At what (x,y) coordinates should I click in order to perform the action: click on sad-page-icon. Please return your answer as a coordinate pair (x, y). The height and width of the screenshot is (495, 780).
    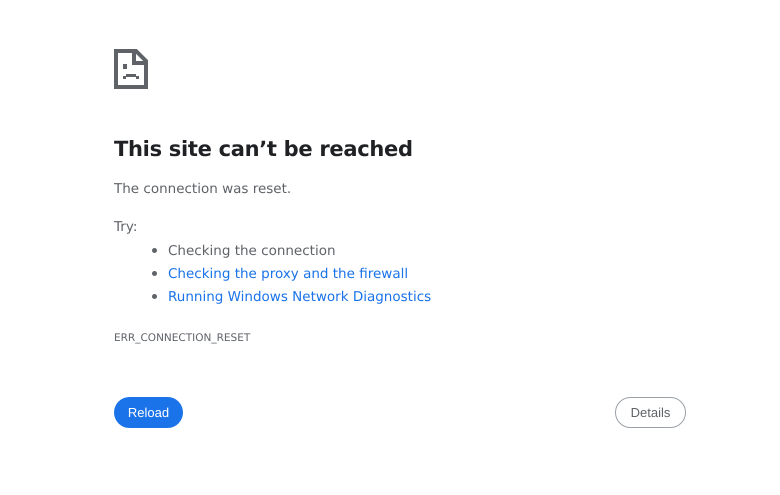
    Looking at the image, I should click on (131, 69).